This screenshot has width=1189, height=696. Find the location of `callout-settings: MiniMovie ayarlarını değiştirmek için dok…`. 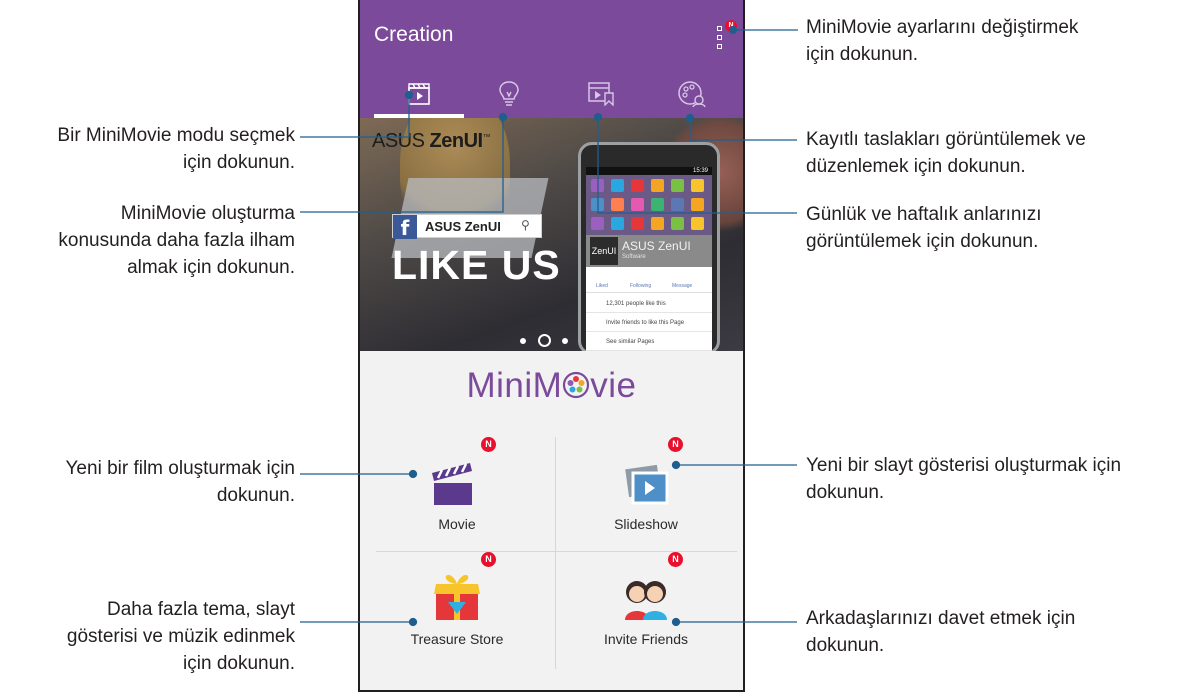

callout-settings: MiniMovie ayarlarını değiştirmek için dok… is located at coordinates (942, 41).